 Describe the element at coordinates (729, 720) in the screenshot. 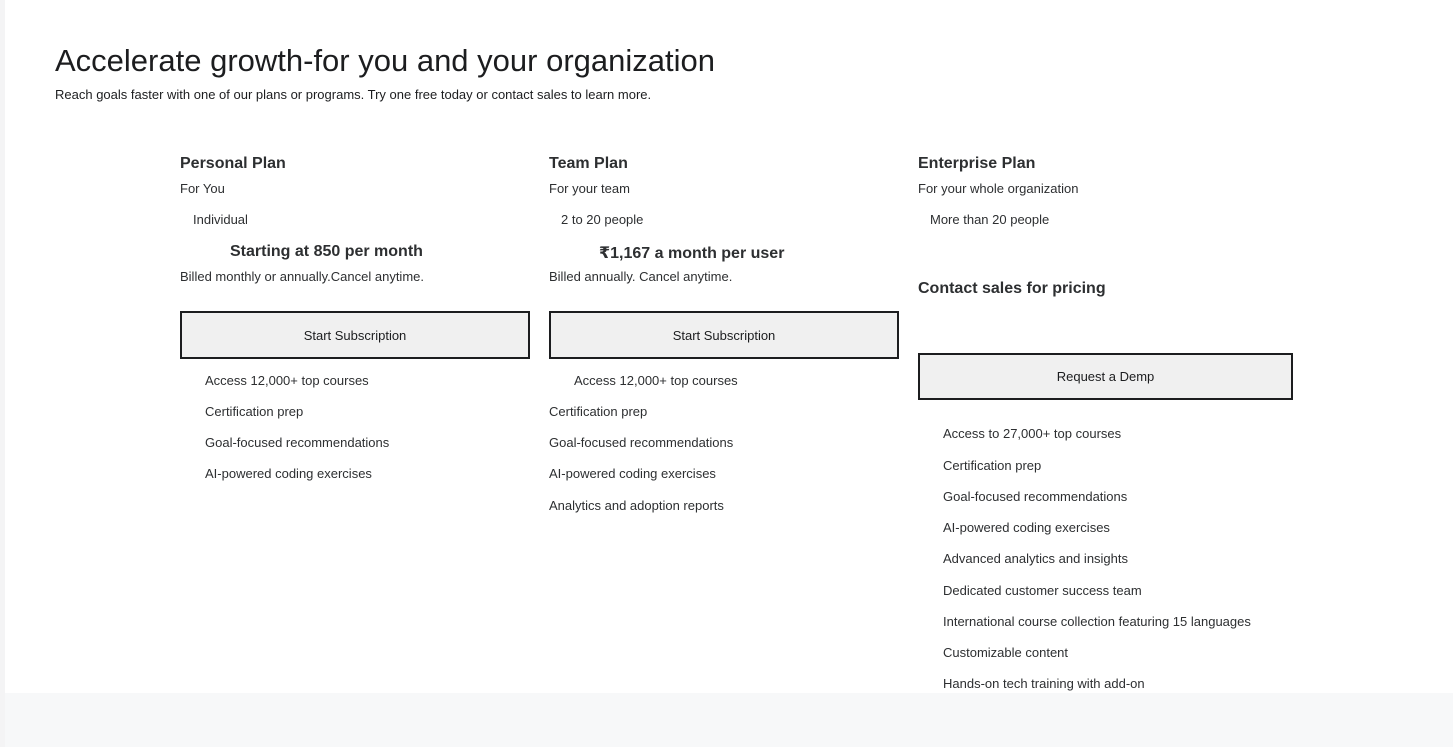

I see `next-section-band` at that location.